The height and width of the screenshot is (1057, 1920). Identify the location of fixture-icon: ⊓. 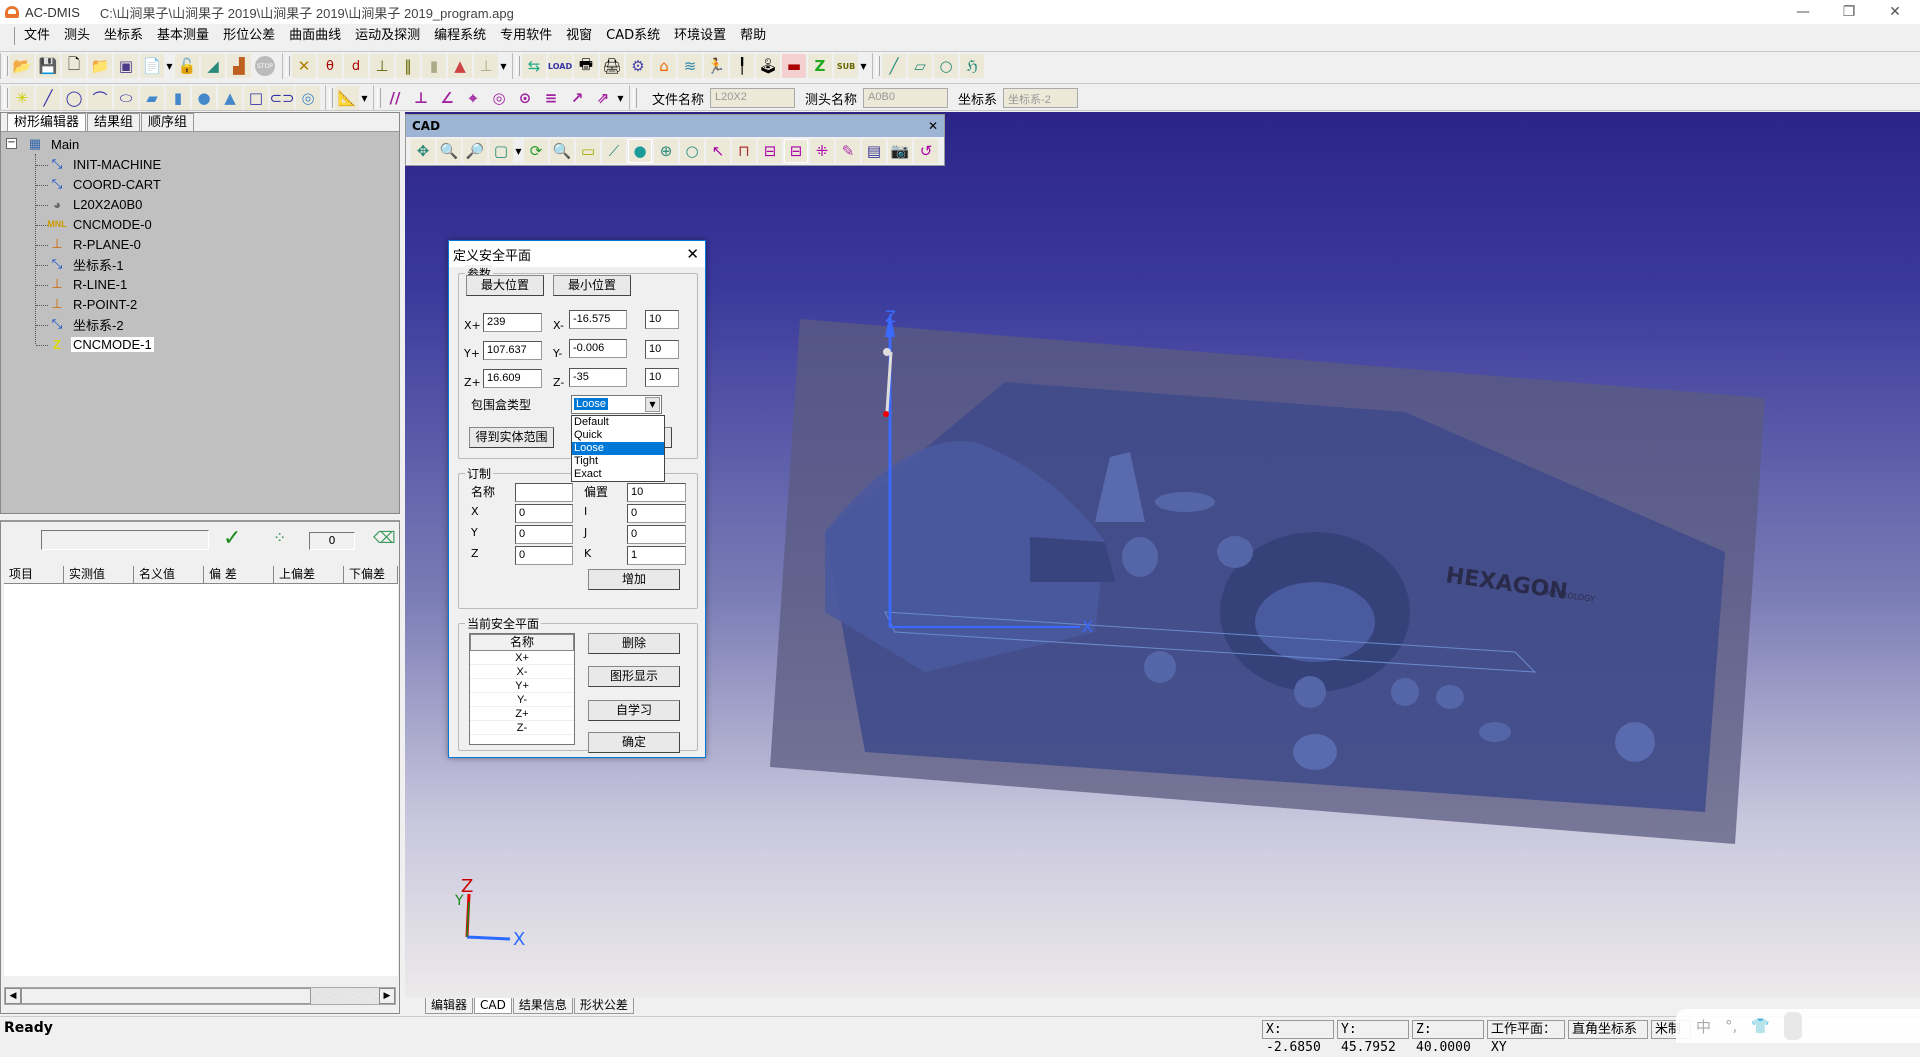
(744, 151).